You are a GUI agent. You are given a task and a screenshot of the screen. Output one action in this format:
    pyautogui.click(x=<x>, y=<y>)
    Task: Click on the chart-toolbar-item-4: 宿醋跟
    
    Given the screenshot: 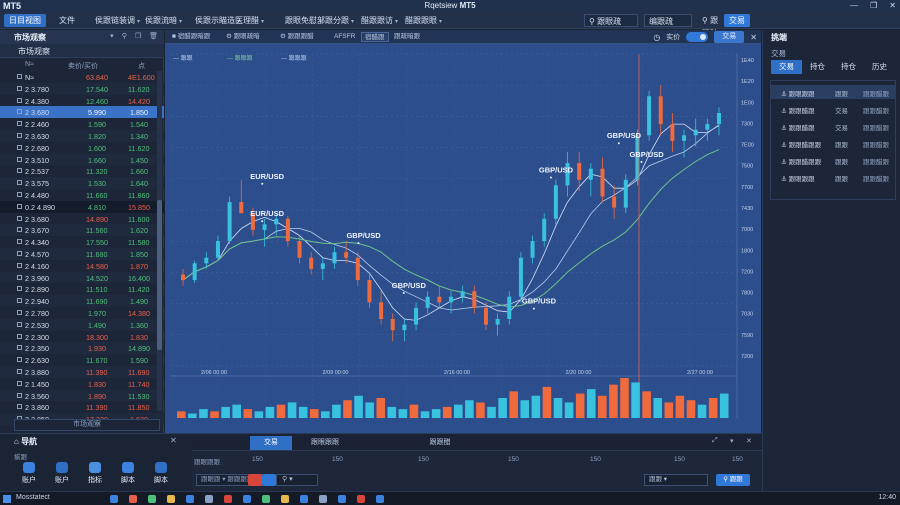 What is the action you would take?
    pyautogui.click(x=375, y=37)
    